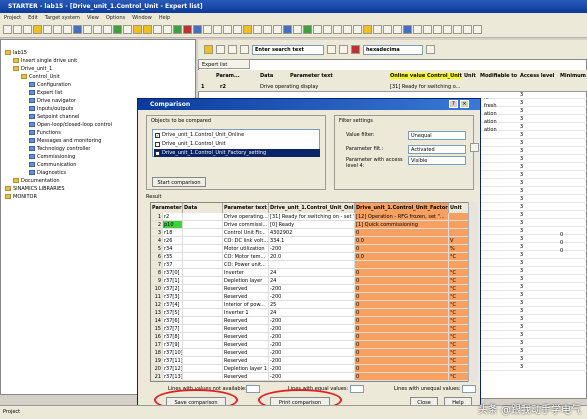  What do you see at coordinates (50, 84) in the screenshot?
I see `tree-item: Configuration` at bounding box center [50, 84].